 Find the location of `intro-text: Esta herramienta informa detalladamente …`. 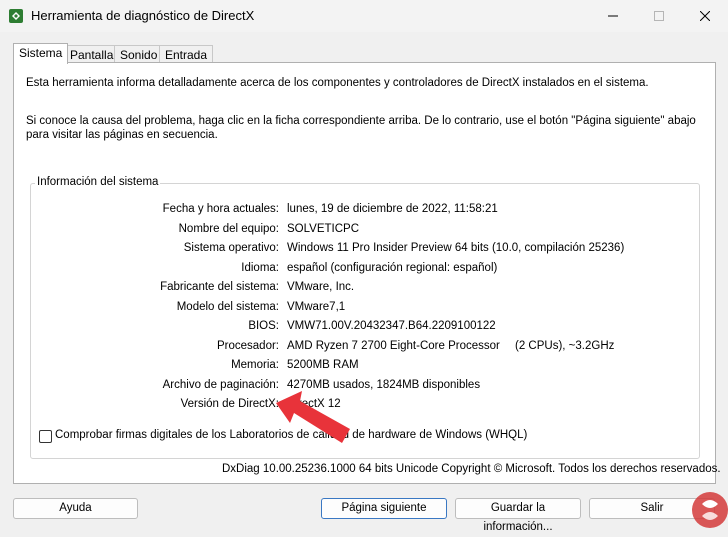

intro-text: Esta herramienta informa detalladamente … is located at coordinates (337, 83).